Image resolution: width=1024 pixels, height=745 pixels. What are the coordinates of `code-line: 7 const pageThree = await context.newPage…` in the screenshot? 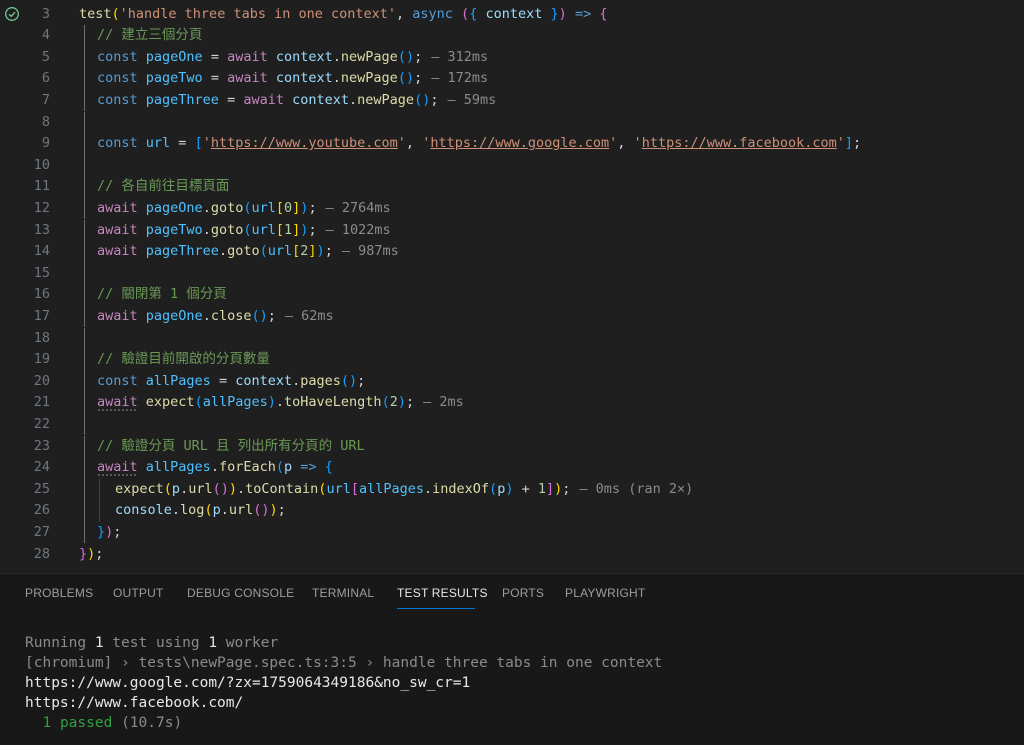 It's located at (512, 100).